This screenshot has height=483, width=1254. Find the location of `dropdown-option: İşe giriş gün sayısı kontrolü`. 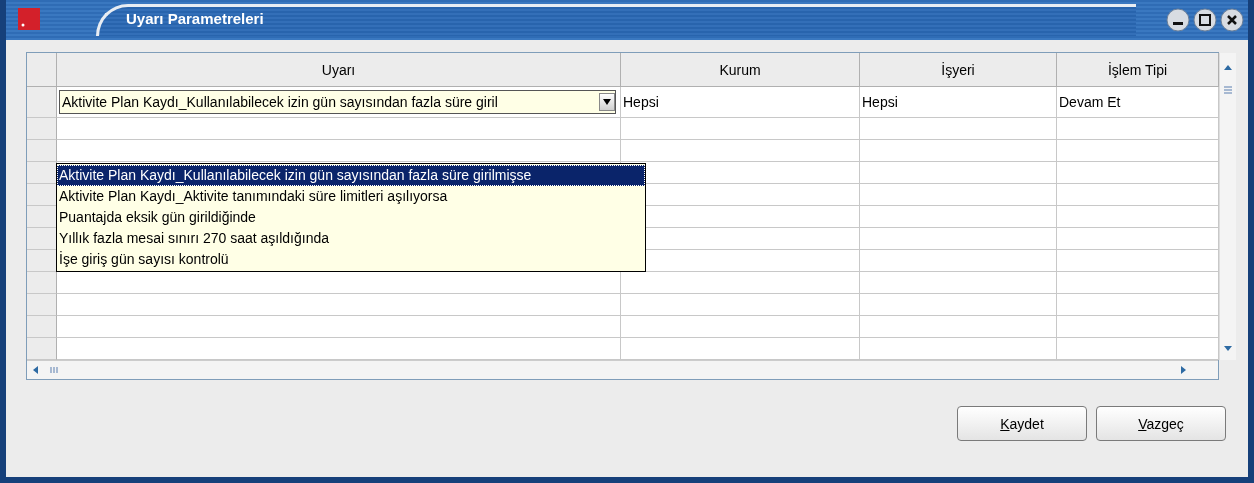

dropdown-option: İşe giriş gün sayısı kontrolü is located at coordinates (351, 259).